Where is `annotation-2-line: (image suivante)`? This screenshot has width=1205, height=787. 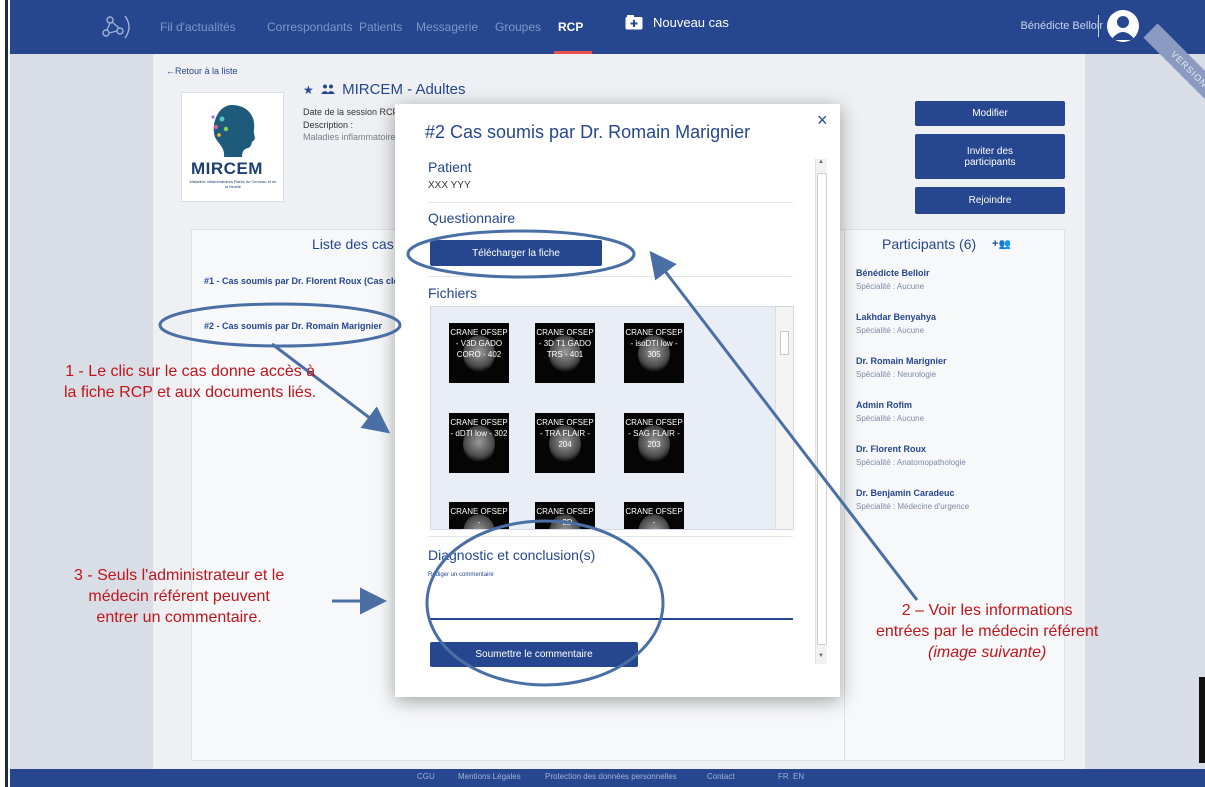 annotation-2-line: (image suivante) is located at coordinates (987, 652).